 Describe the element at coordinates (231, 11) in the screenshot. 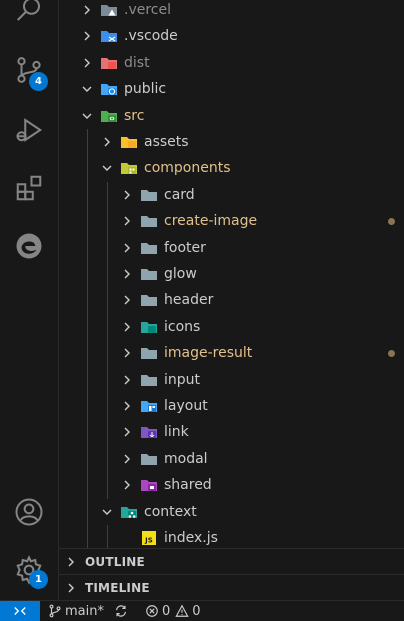

I see `tree-item-vercel: .vercel` at that location.